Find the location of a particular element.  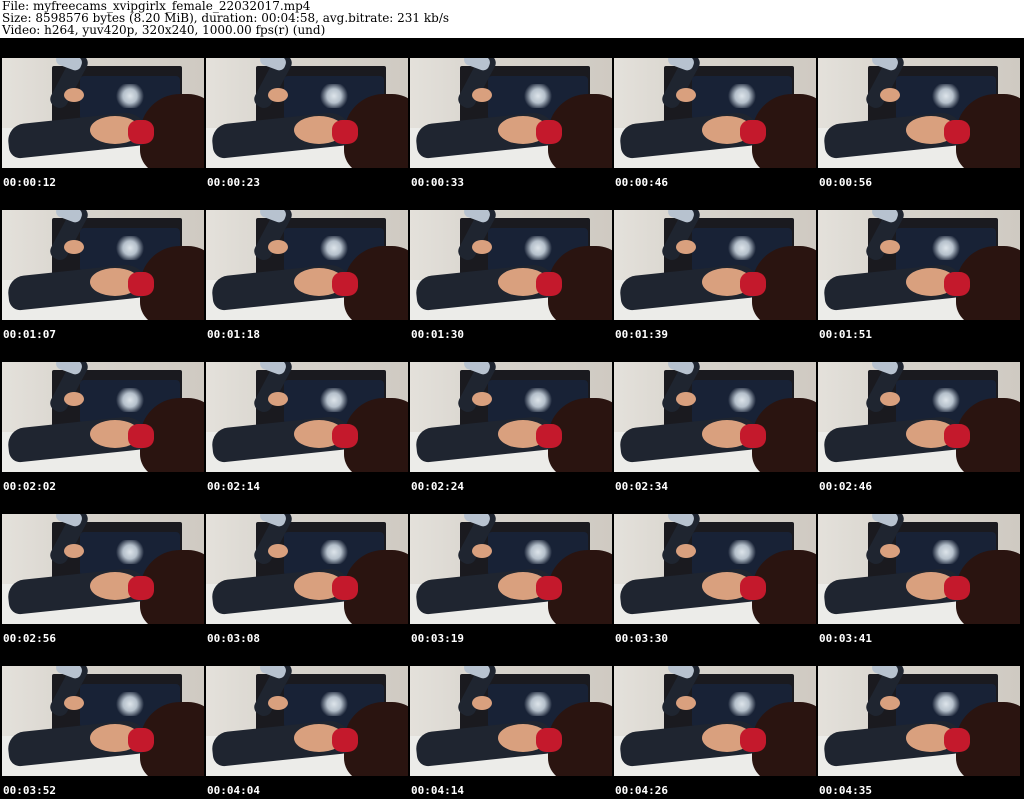

thumbnail-cell: 00:04:26 is located at coordinates (714, 722).